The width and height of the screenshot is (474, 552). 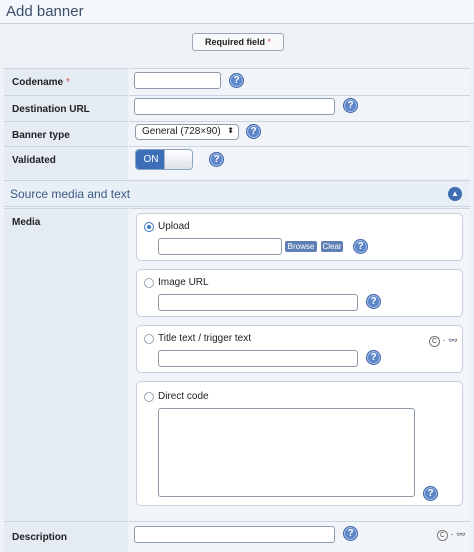 I want to click on direct-code-help-icon: ?, so click(x=430, y=493).